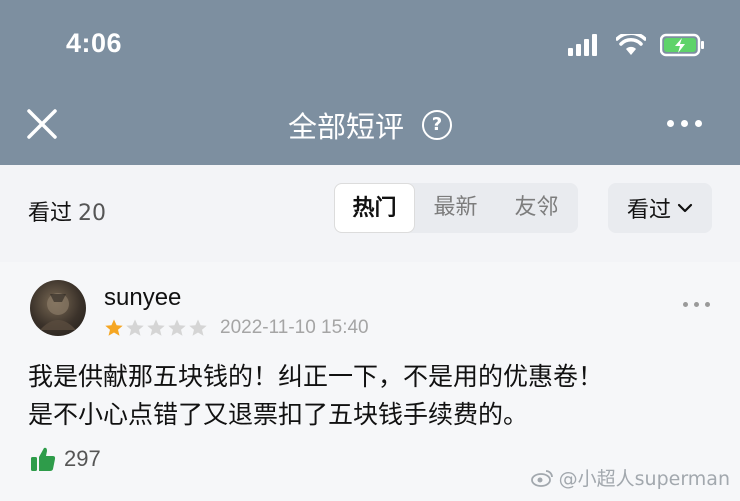 The image size is (740, 501). I want to click on star-rating, so click(156, 328).